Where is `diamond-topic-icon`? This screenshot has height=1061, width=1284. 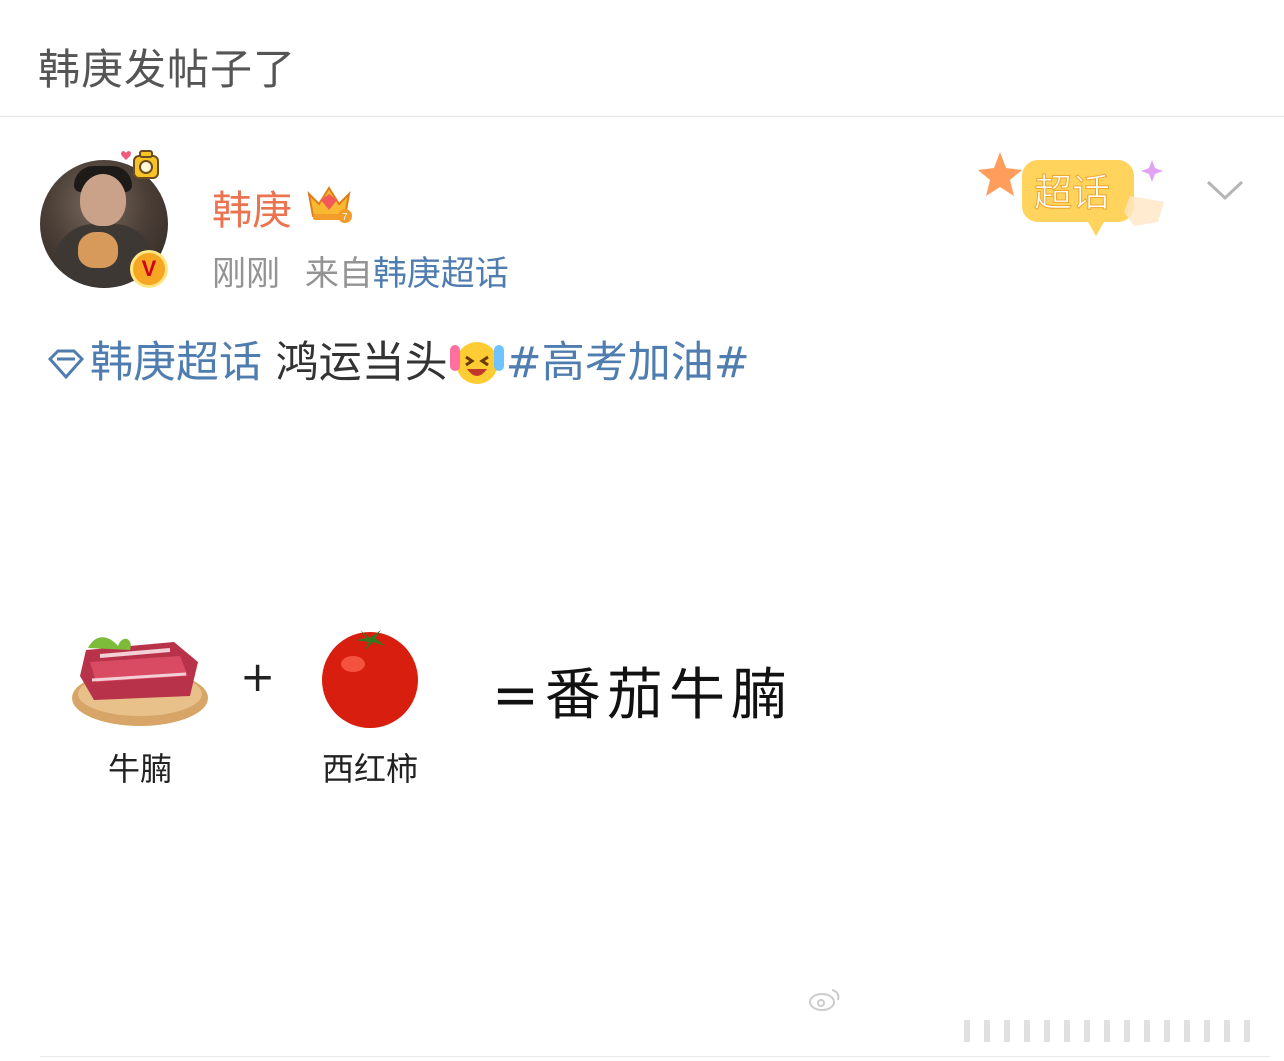
diamond-topic-icon is located at coordinates (66, 364).